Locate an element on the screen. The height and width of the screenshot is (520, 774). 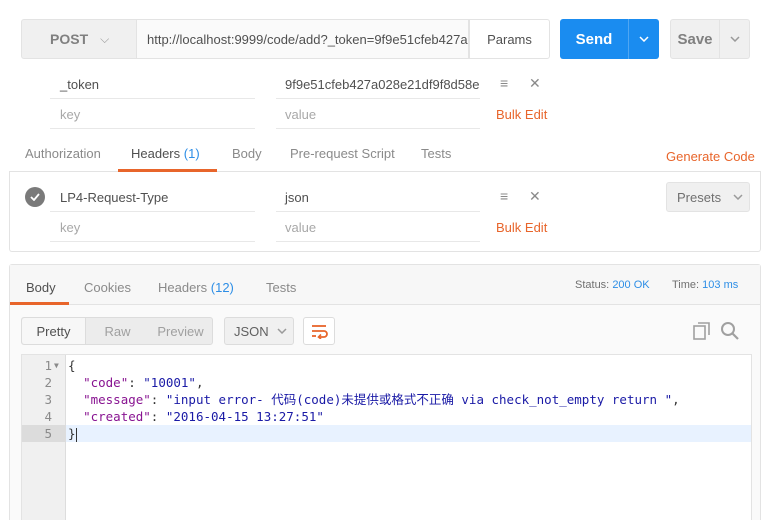
time-label: Time: is located at coordinates (686, 285).